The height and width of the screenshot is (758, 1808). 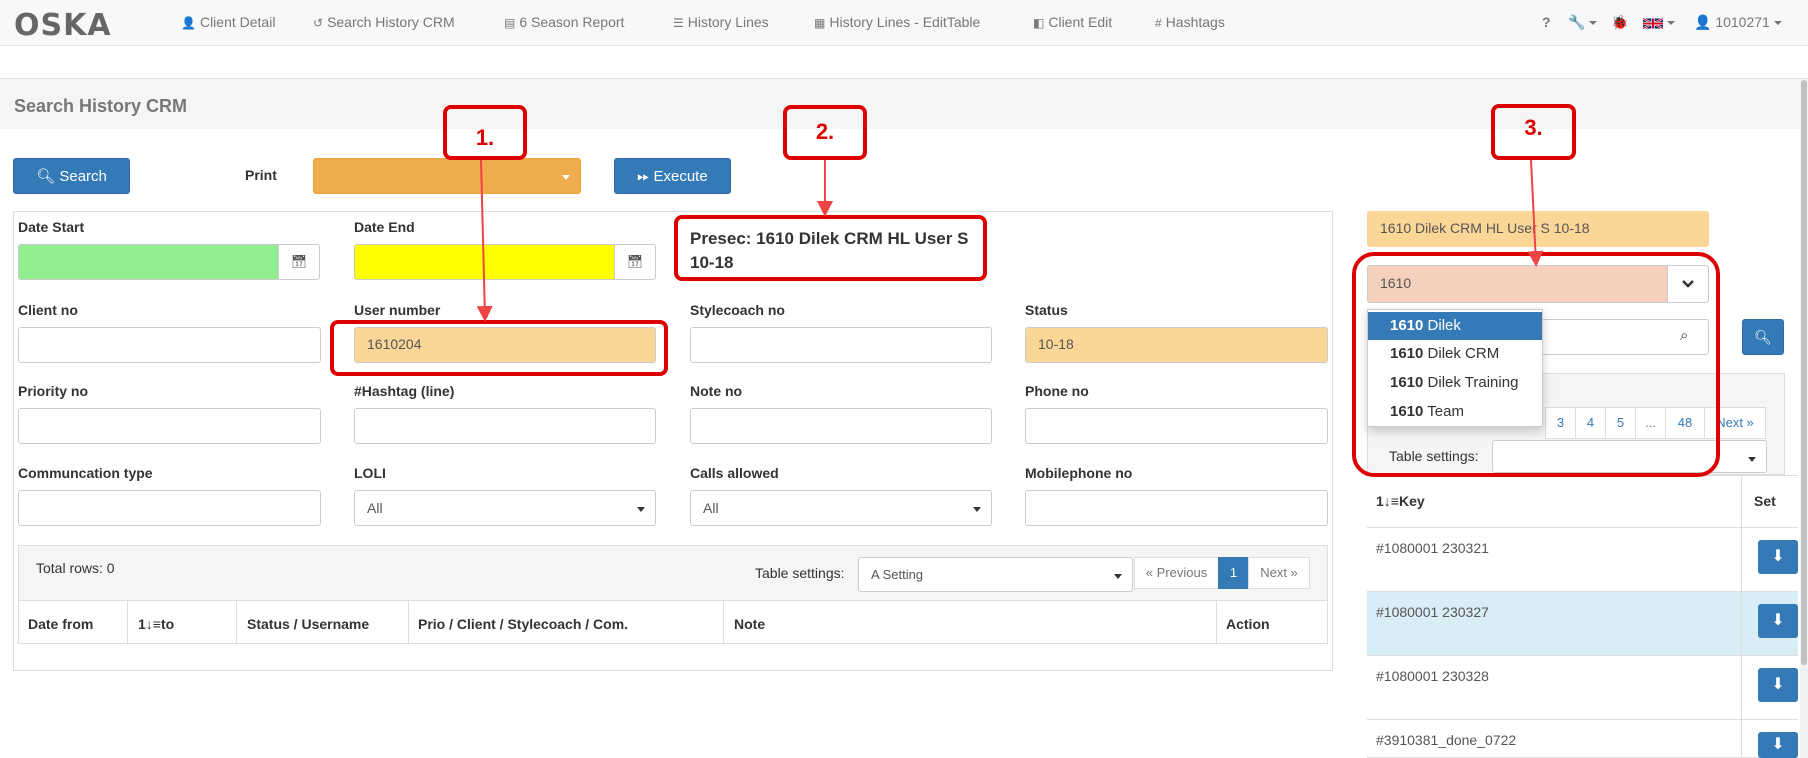 I want to click on scrollbar-thumb, so click(x=1804, y=372).